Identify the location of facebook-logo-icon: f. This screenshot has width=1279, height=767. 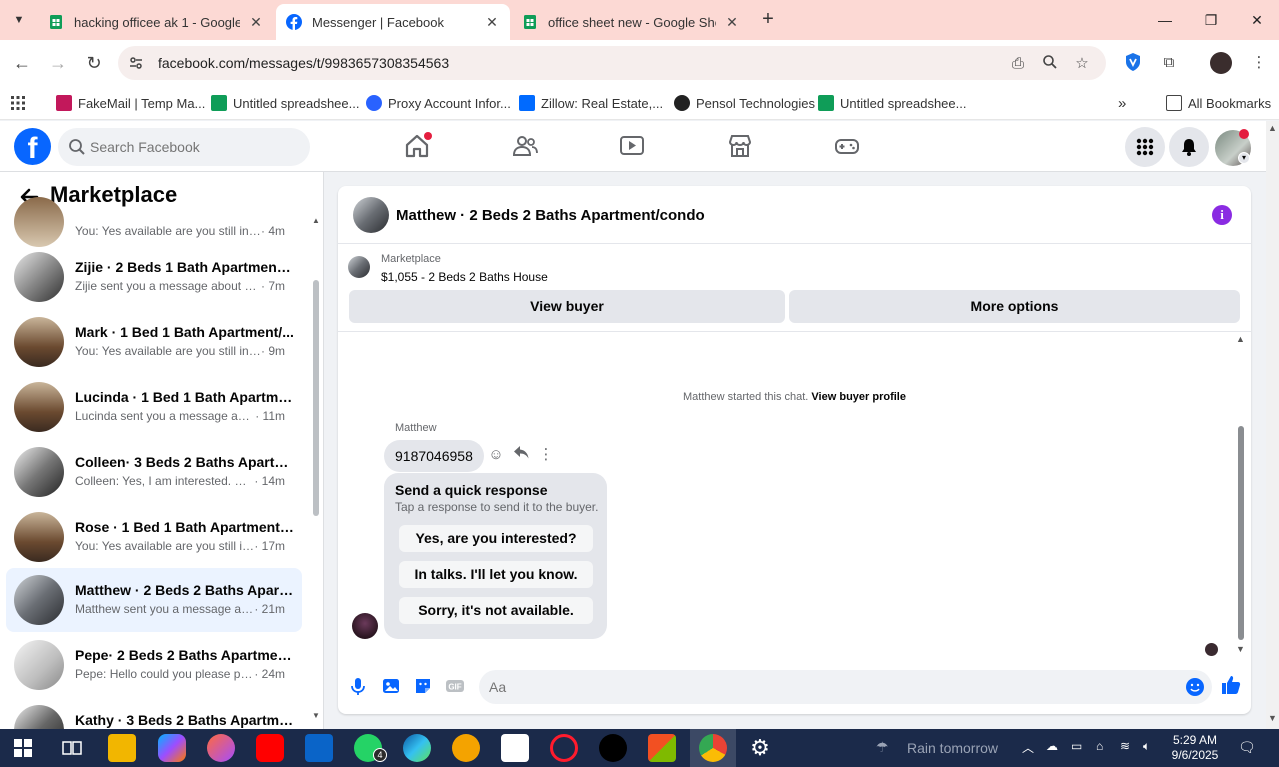
(32, 146).